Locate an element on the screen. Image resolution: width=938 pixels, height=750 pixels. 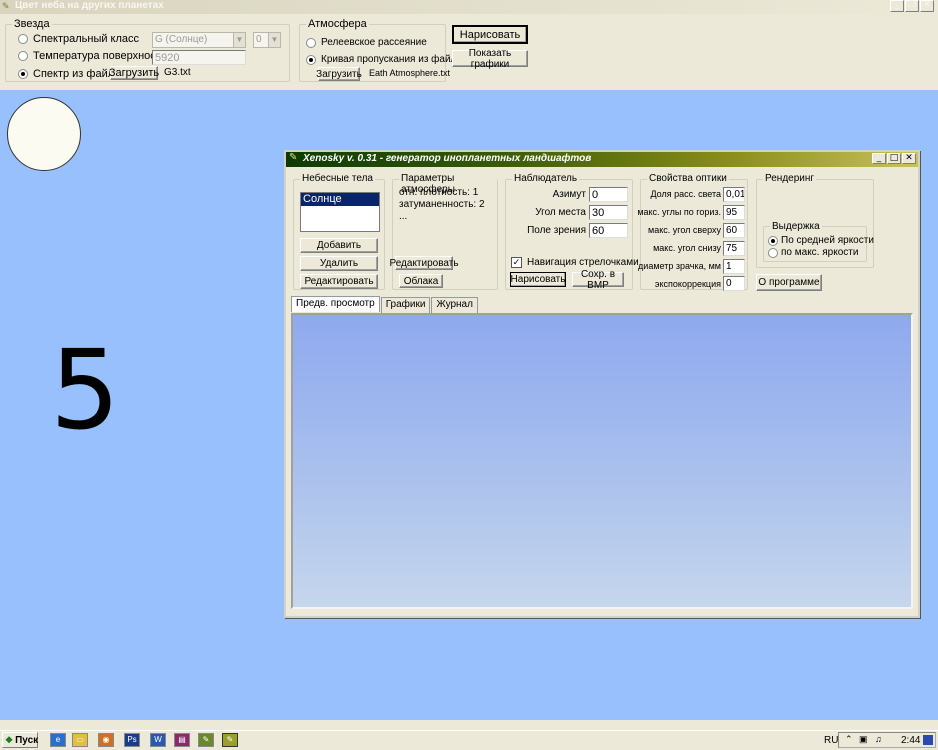
radio-max-brightness: по макс. яркости is located at coordinates (813, 252).